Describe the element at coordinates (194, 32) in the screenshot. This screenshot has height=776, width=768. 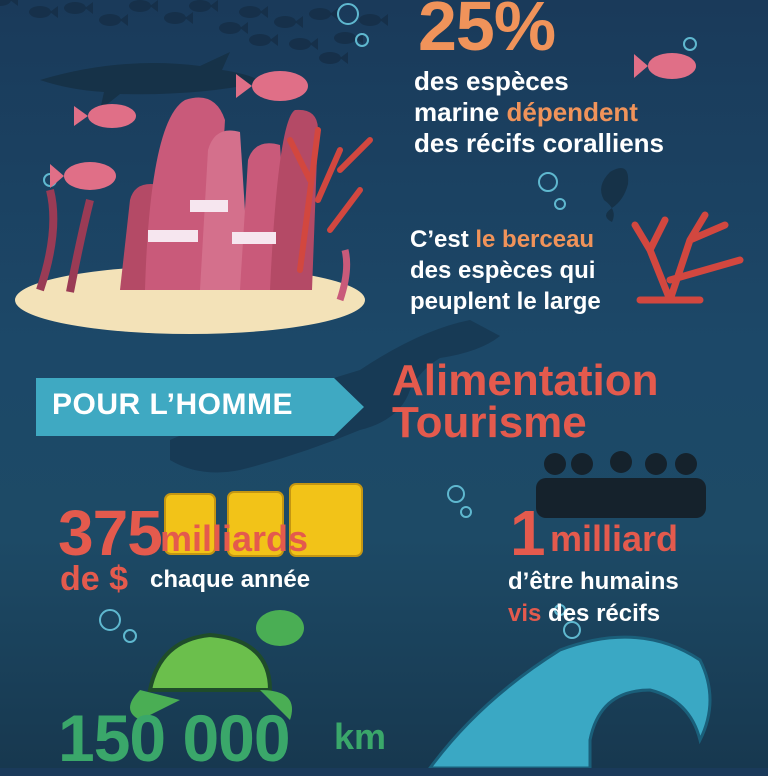
I see `fish-school-icon` at that location.